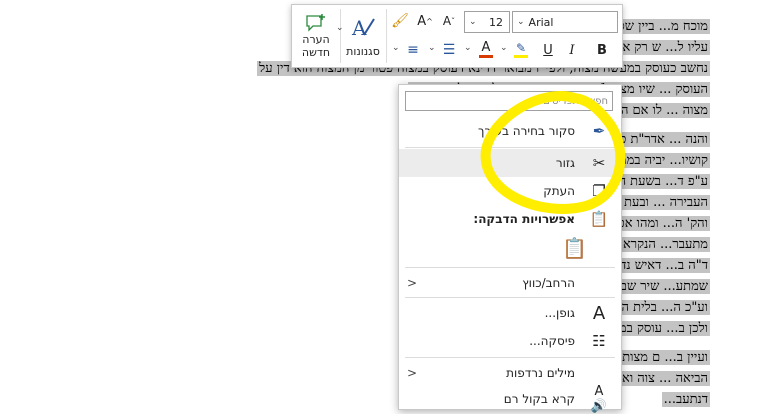 This screenshot has height=414, width=762. I want to click on bold-button: B, so click(602, 50).